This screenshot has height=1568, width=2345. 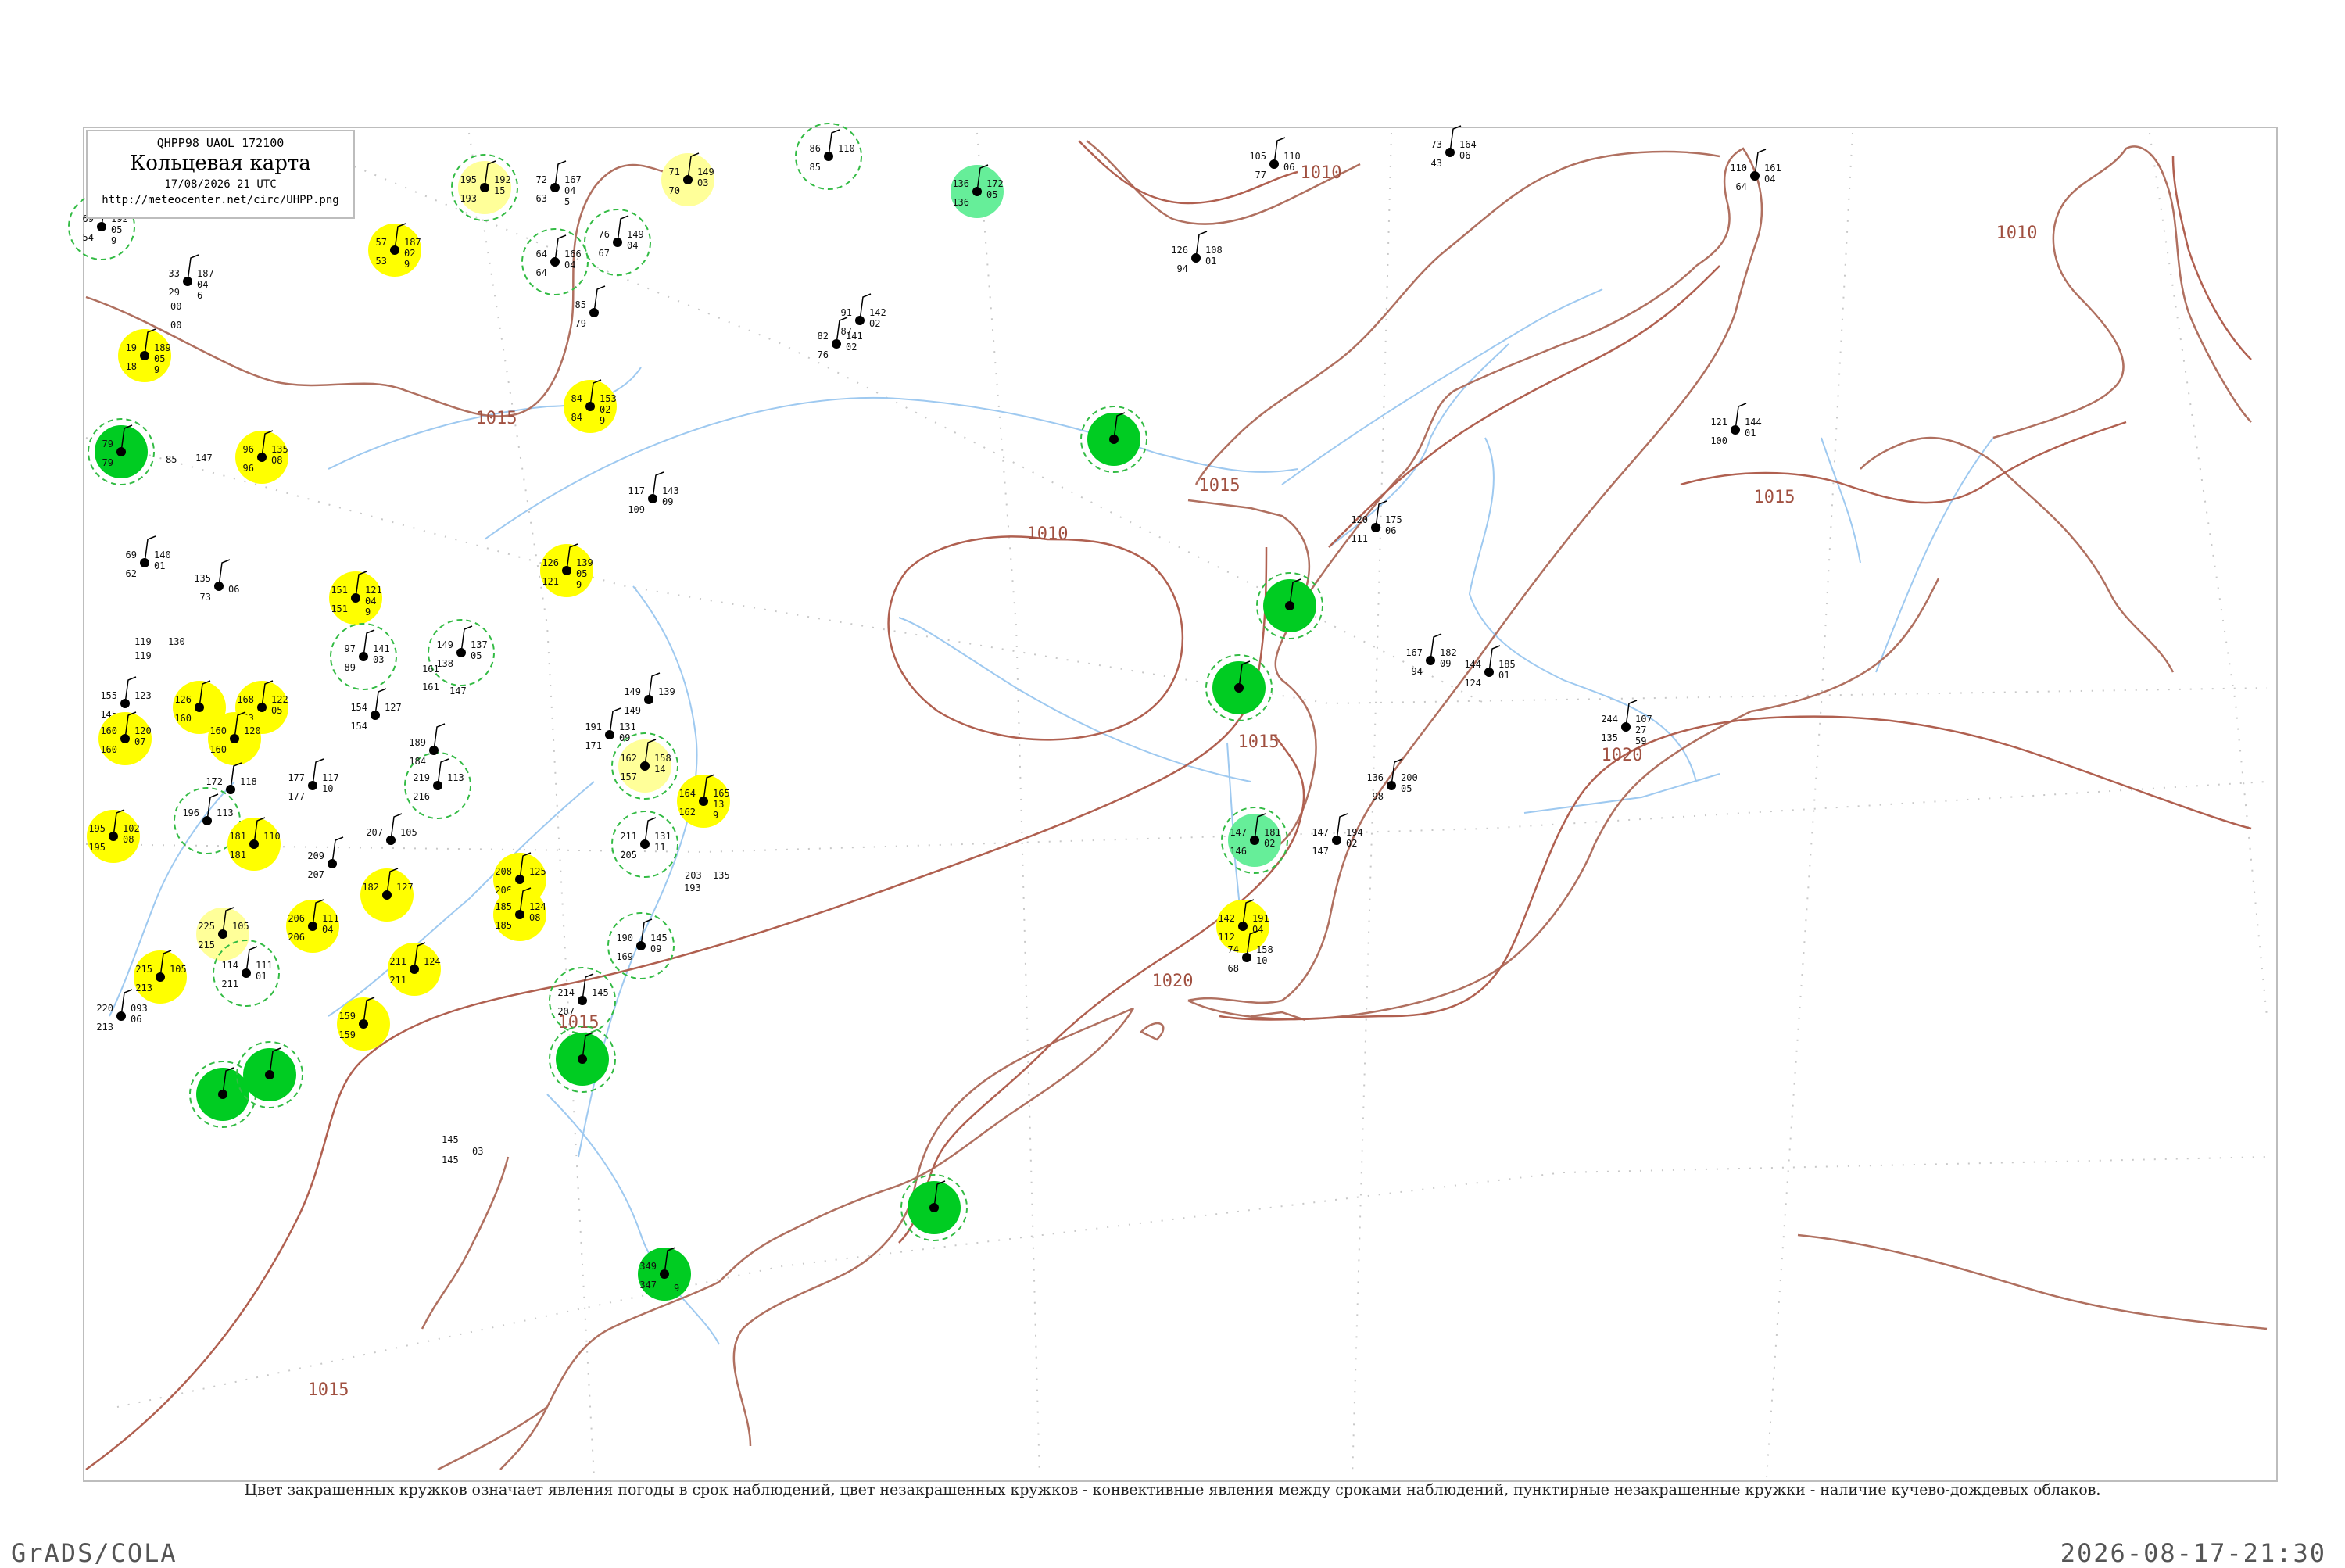 What do you see at coordinates (584, 562) in the screenshot?
I see `pressure-value: 139` at bounding box center [584, 562].